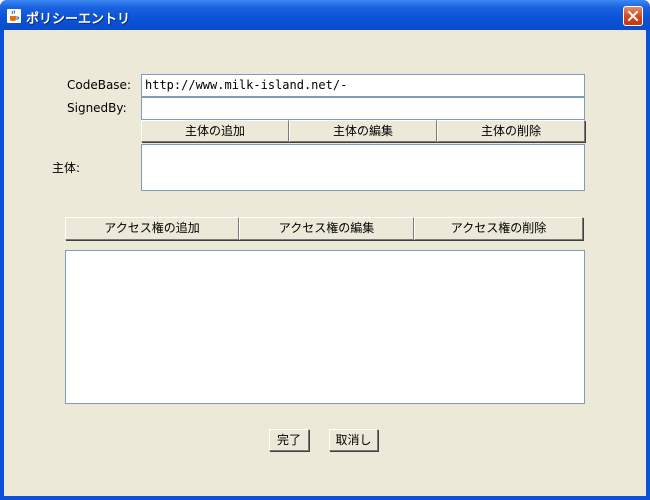 This screenshot has width=650, height=500. What do you see at coordinates (78, 19) in the screenshot?
I see `window-title: ポリシーエントリ` at bounding box center [78, 19].